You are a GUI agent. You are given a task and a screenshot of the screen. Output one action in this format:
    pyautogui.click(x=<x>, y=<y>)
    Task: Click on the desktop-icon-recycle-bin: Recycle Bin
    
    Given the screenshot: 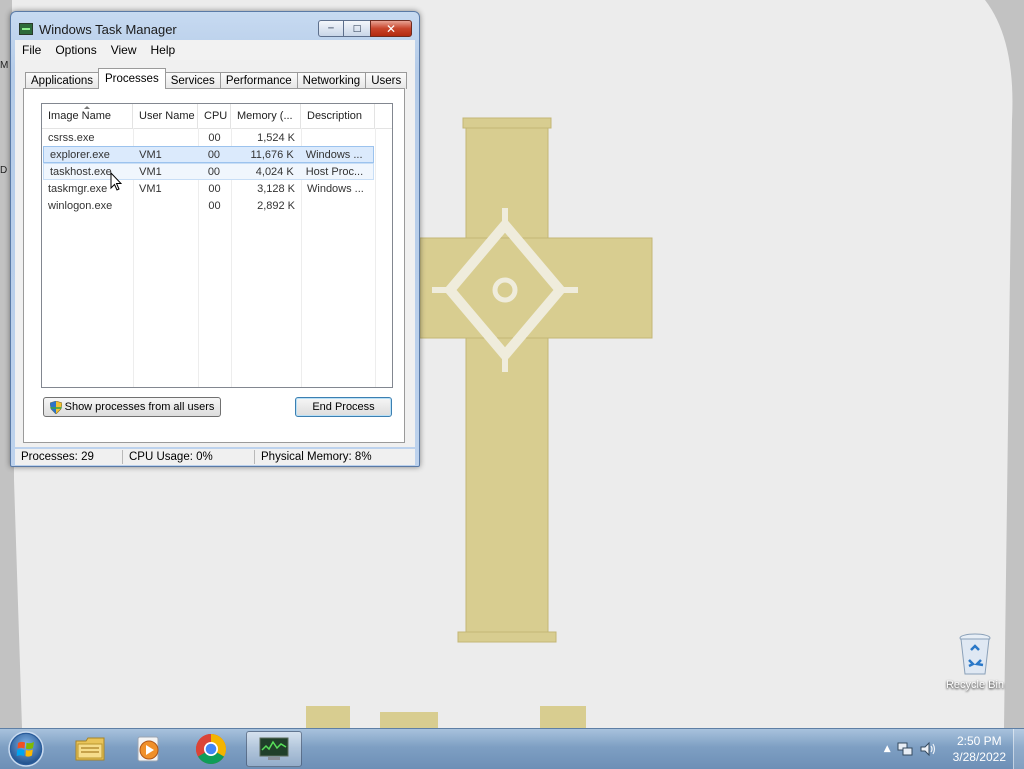 What is the action you would take?
    pyautogui.click(x=975, y=661)
    